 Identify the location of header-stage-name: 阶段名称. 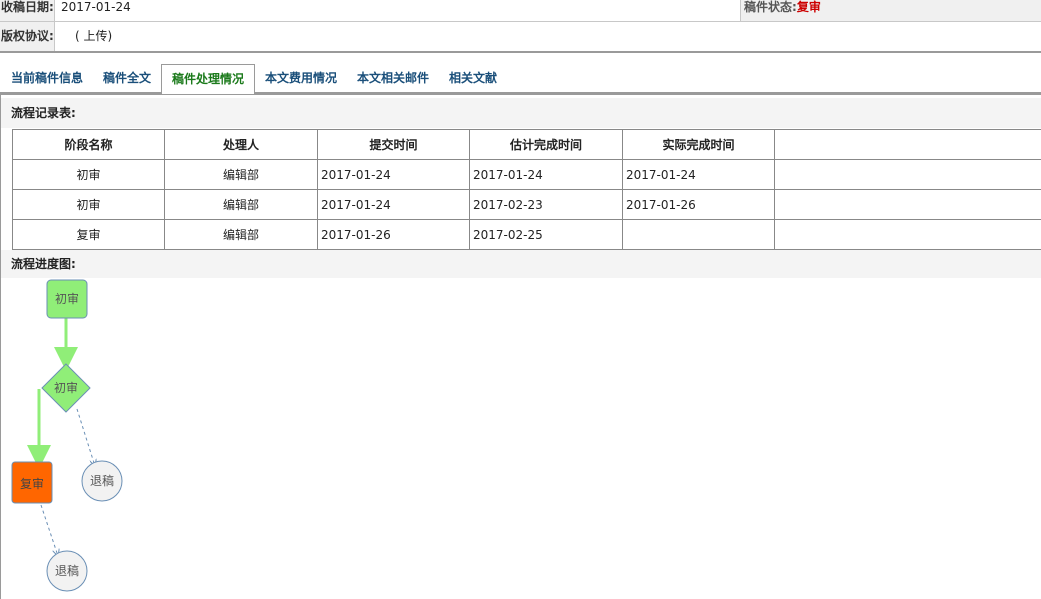
(88, 144).